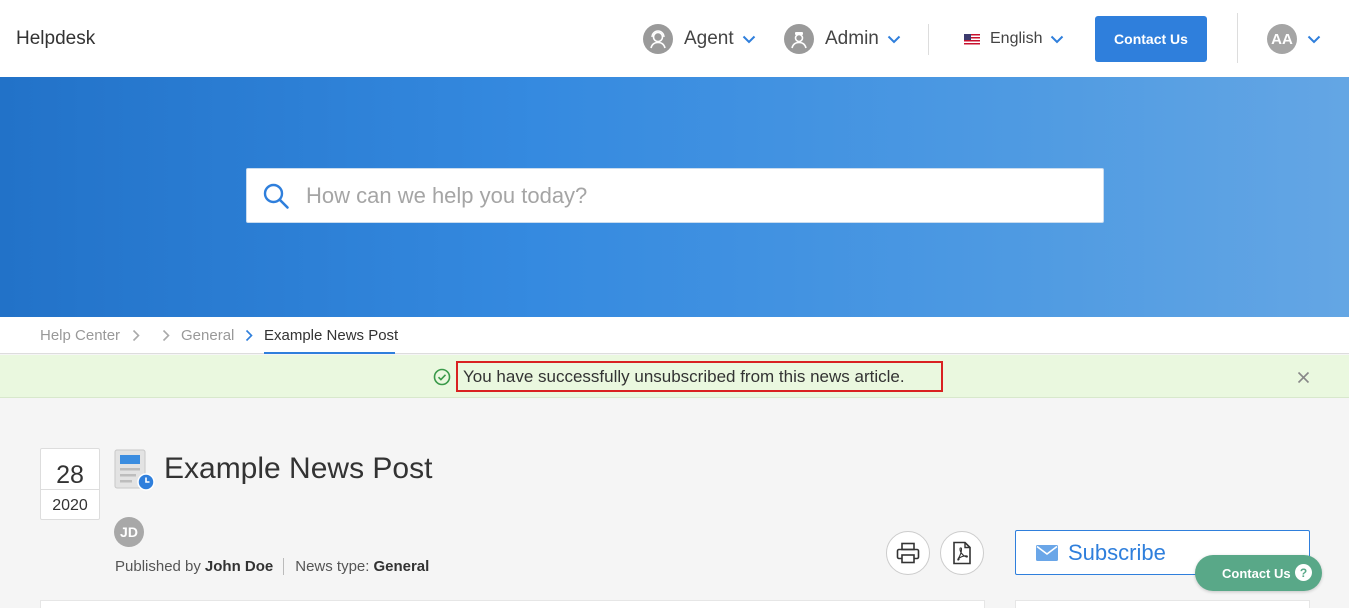 Image resolution: width=1349 pixels, height=608 pixels. I want to click on close-icon, so click(1303, 377).